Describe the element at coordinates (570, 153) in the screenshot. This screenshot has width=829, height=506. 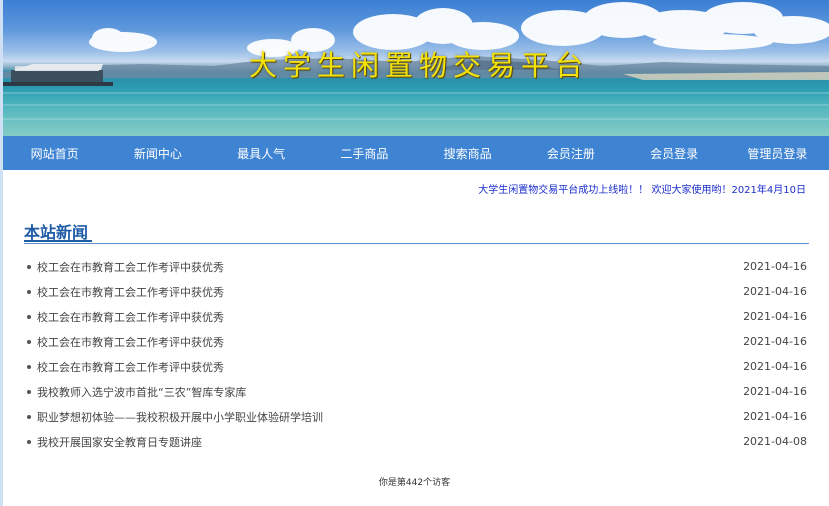
I see `nav-item-register: 会员注册` at that location.